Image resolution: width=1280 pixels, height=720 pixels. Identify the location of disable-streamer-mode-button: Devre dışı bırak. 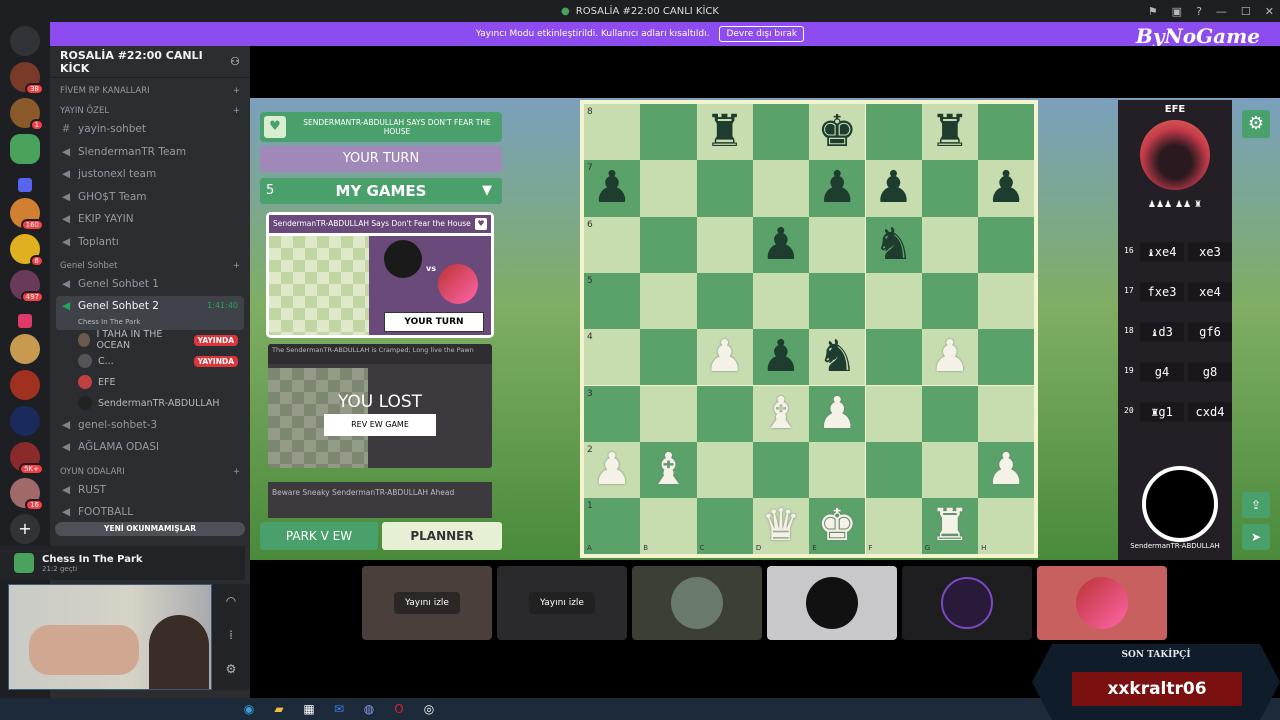
(762, 34).